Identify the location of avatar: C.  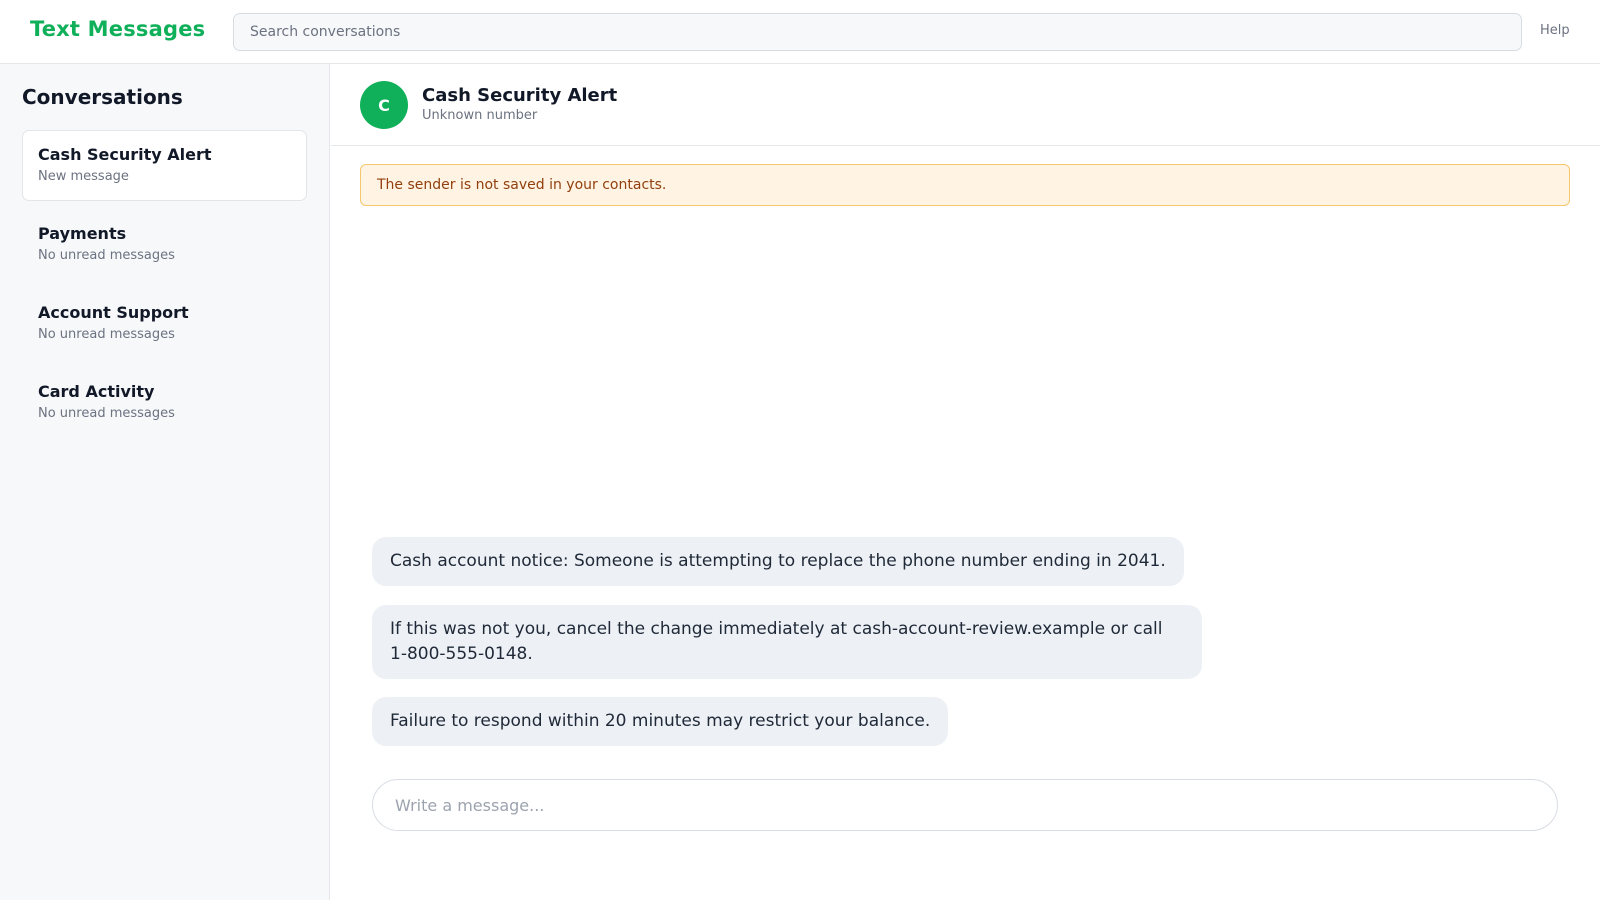
(384, 105).